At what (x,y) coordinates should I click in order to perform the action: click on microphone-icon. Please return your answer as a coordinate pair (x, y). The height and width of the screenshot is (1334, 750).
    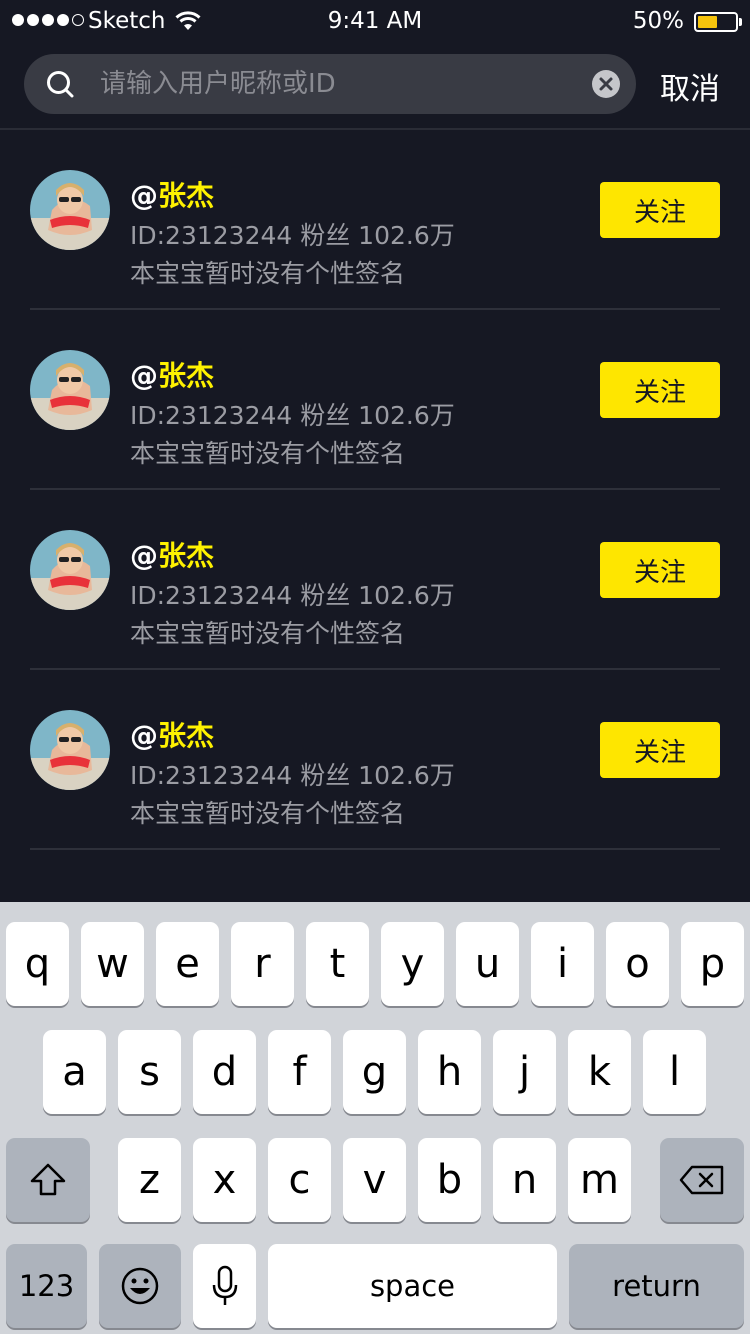
    Looking at the image, I should click on (224, 1285).